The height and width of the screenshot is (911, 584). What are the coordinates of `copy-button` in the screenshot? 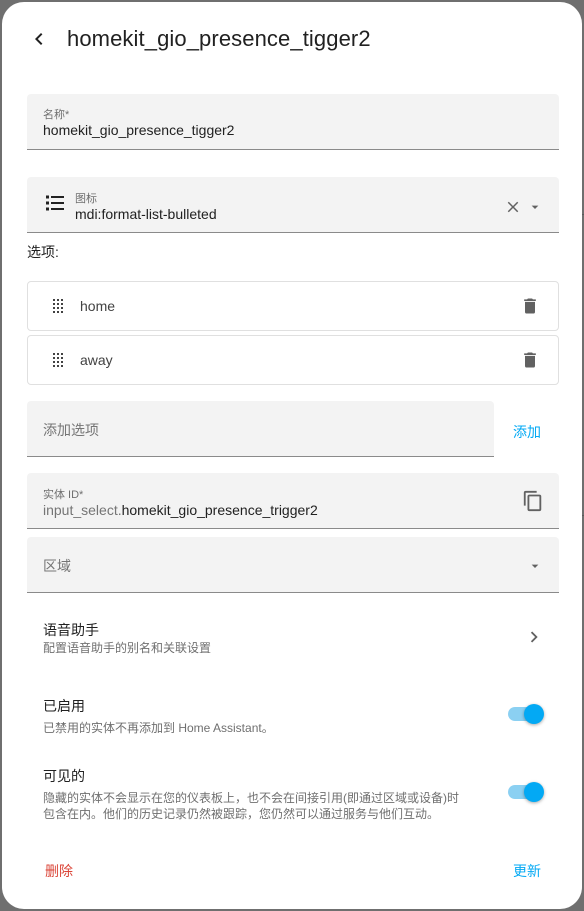 It's located at (533, 503).